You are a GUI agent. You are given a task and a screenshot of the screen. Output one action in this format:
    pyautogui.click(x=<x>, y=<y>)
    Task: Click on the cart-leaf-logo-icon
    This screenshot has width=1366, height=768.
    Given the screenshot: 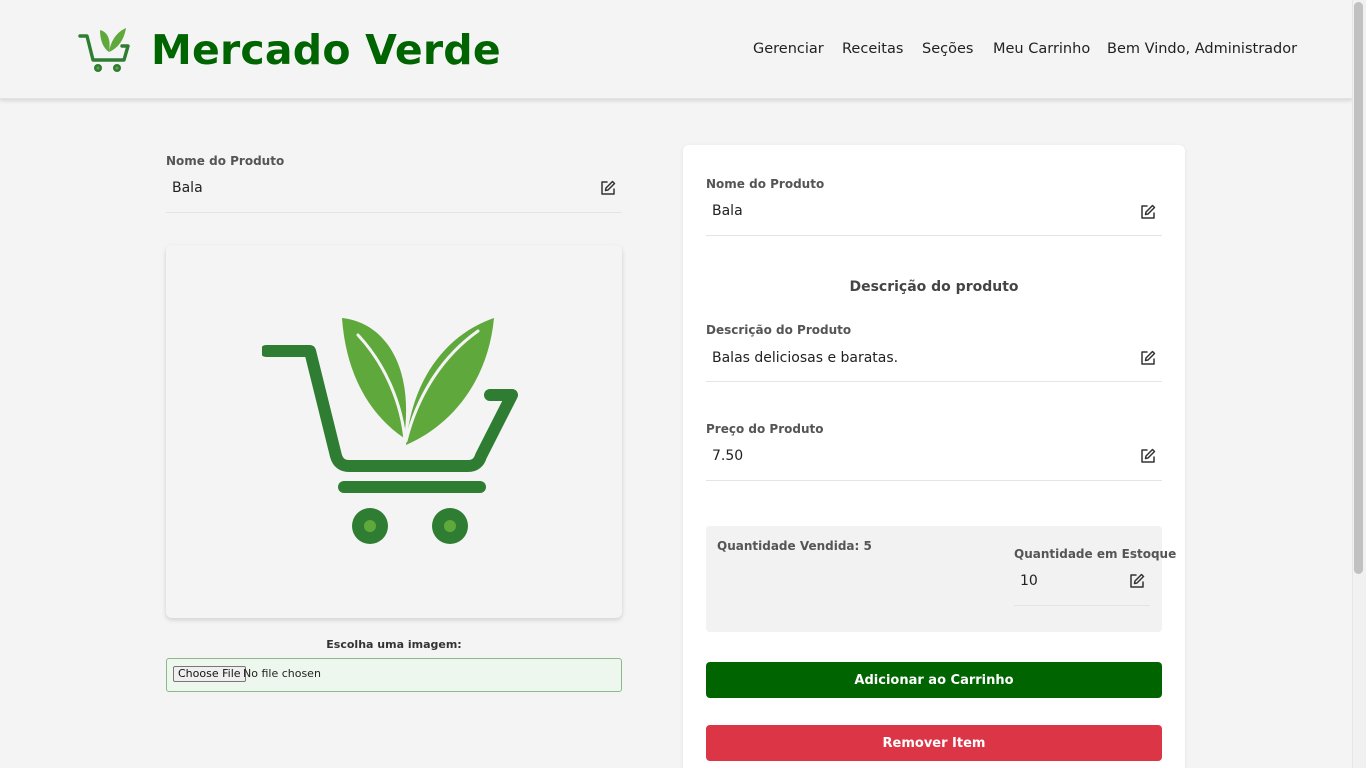 What is the action you would take?
    pyautogui.click(x=105, y=50)
    